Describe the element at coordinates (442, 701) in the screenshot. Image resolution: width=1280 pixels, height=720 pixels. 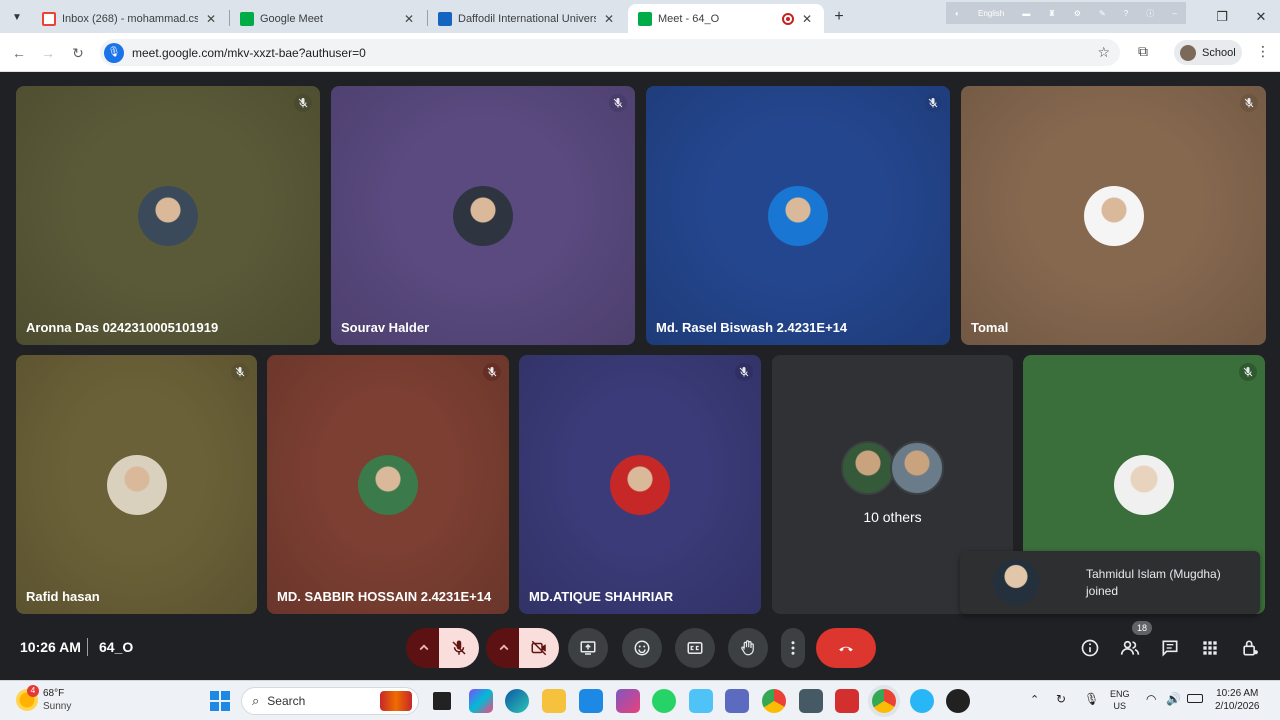
I see `task-view-icon` at that location.